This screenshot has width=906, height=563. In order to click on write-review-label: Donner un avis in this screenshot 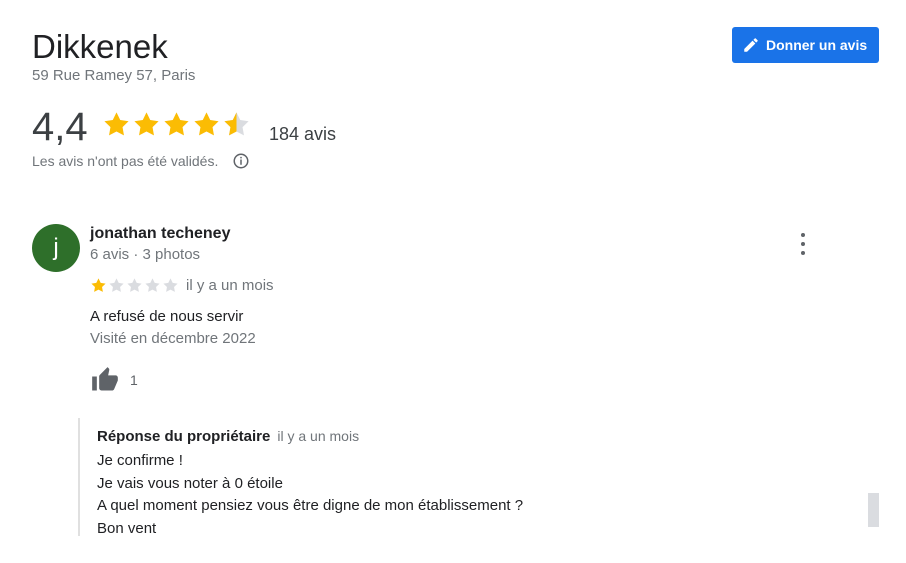, I will do `click(817, 45)`.